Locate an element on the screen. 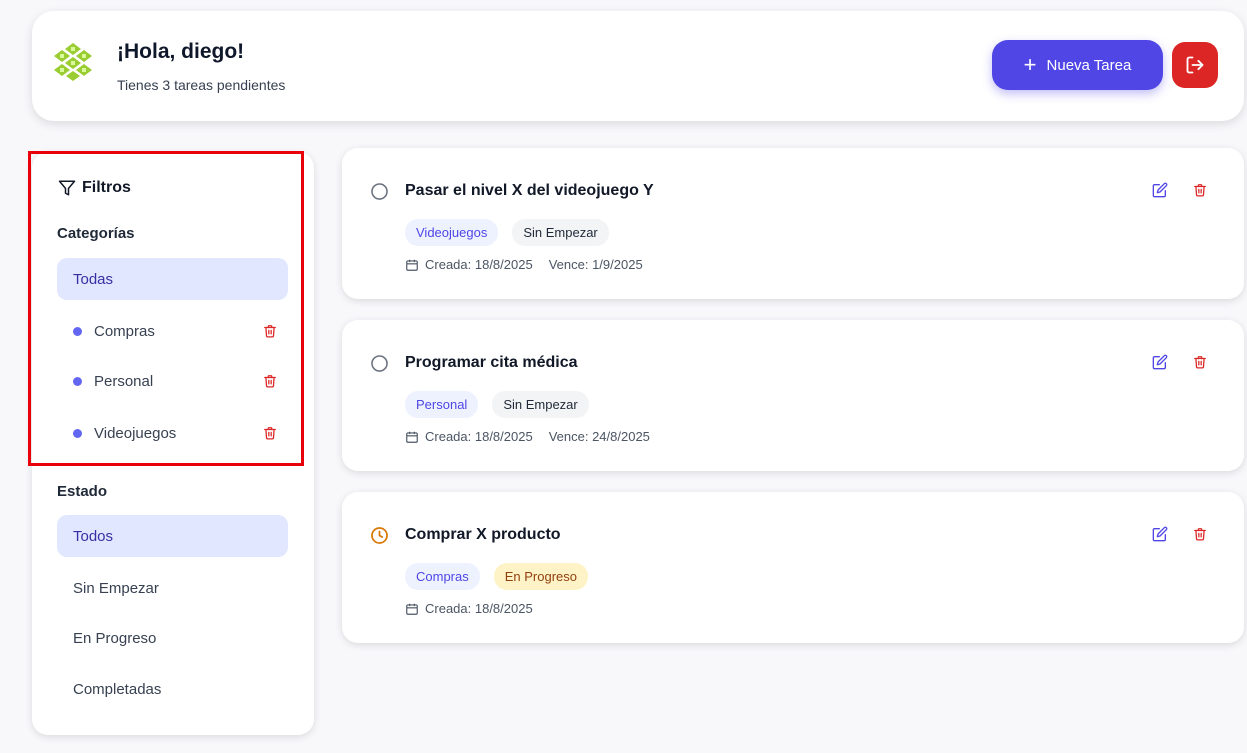 This screenshot has width=1247, height=753. category-videojuegos: Videojuegos is located at coordinates (176, 433).